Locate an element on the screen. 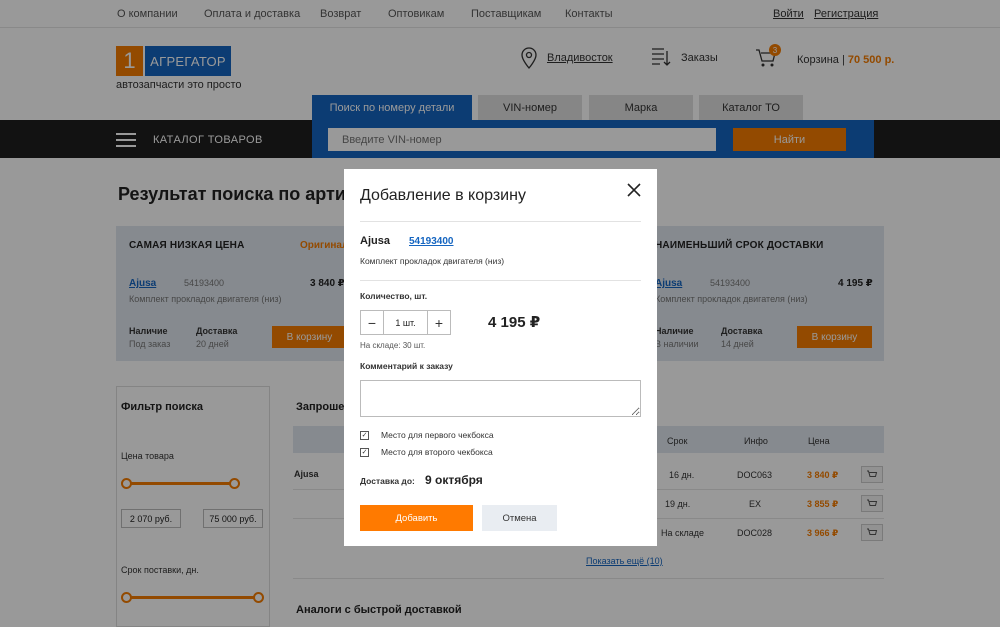 Image resolution: width=1000 pixels, height=627 pixels. close-icon is located at coordinates (634, 190).